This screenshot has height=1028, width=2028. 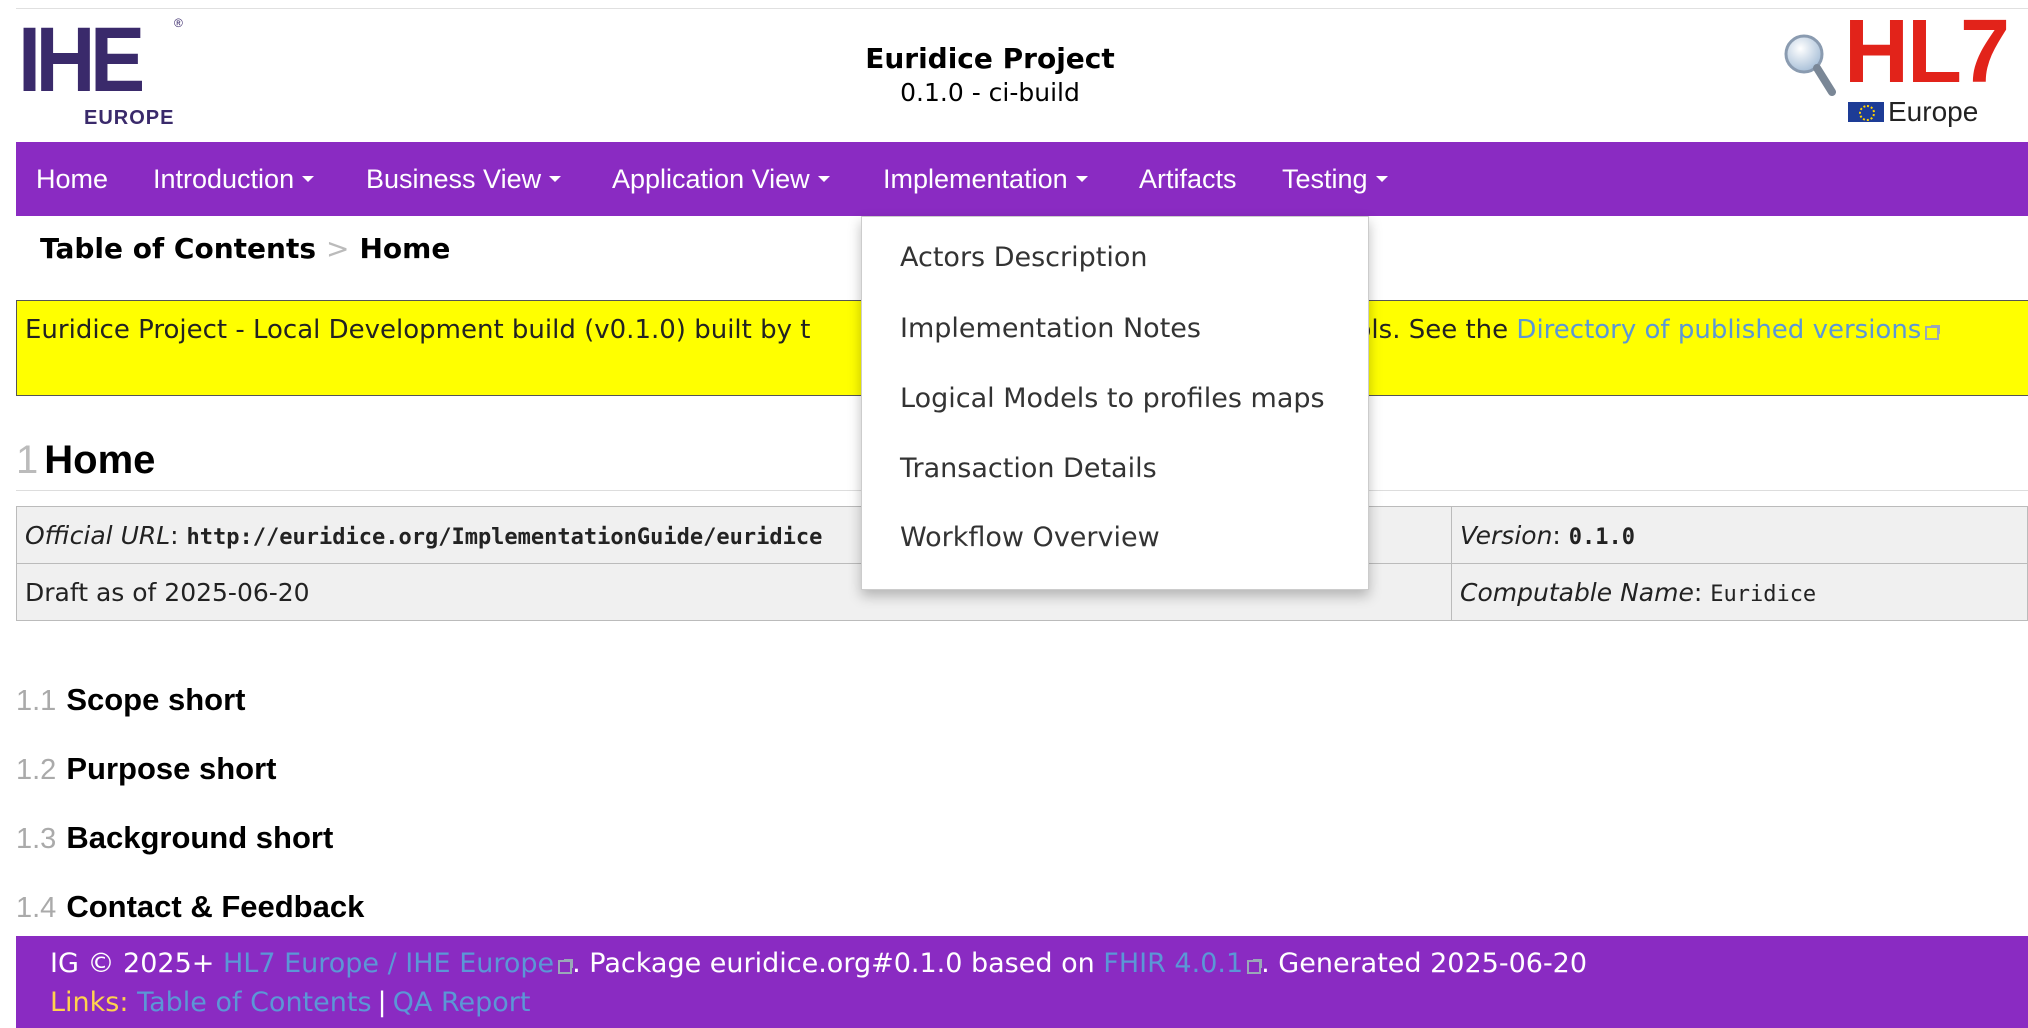 I want to click on hl7-logo-subtitle: Europe, so click(x=1933, y=111).